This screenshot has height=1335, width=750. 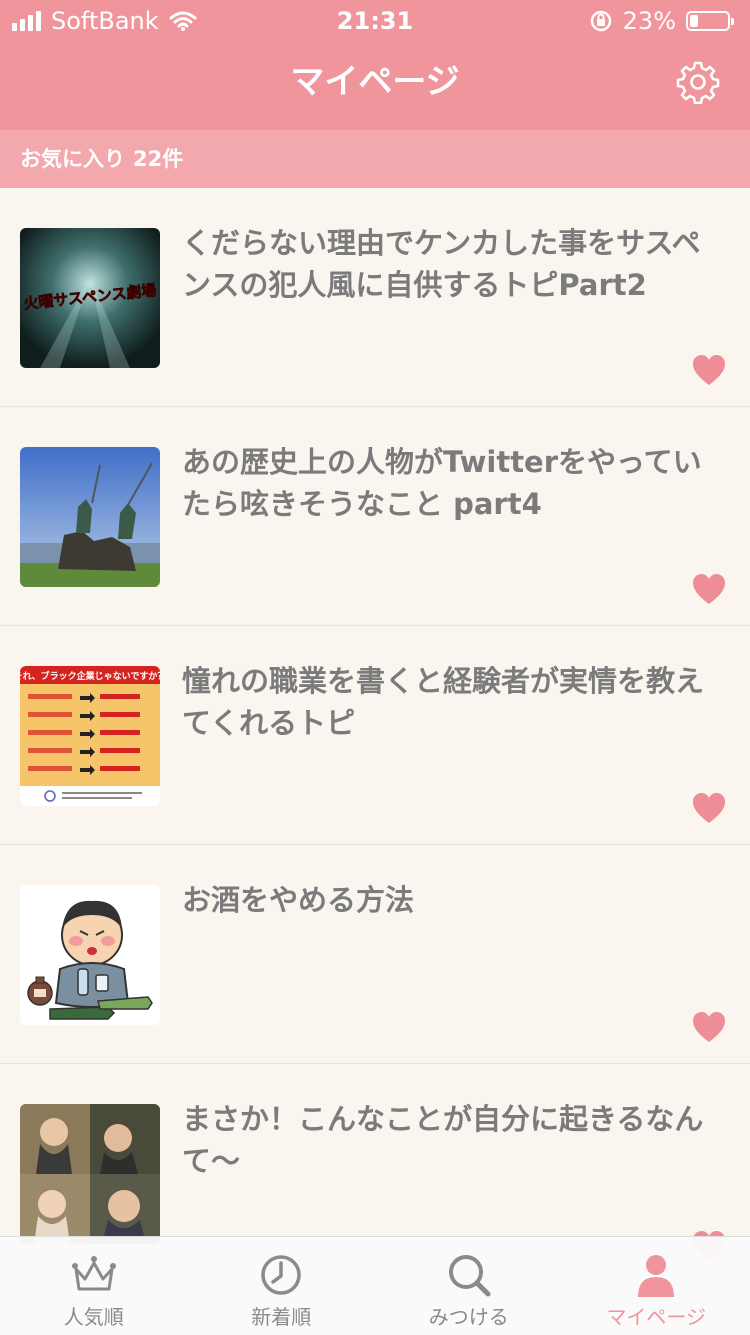 I want to click on favorites-count: 22件, so click(x=158, y=159).